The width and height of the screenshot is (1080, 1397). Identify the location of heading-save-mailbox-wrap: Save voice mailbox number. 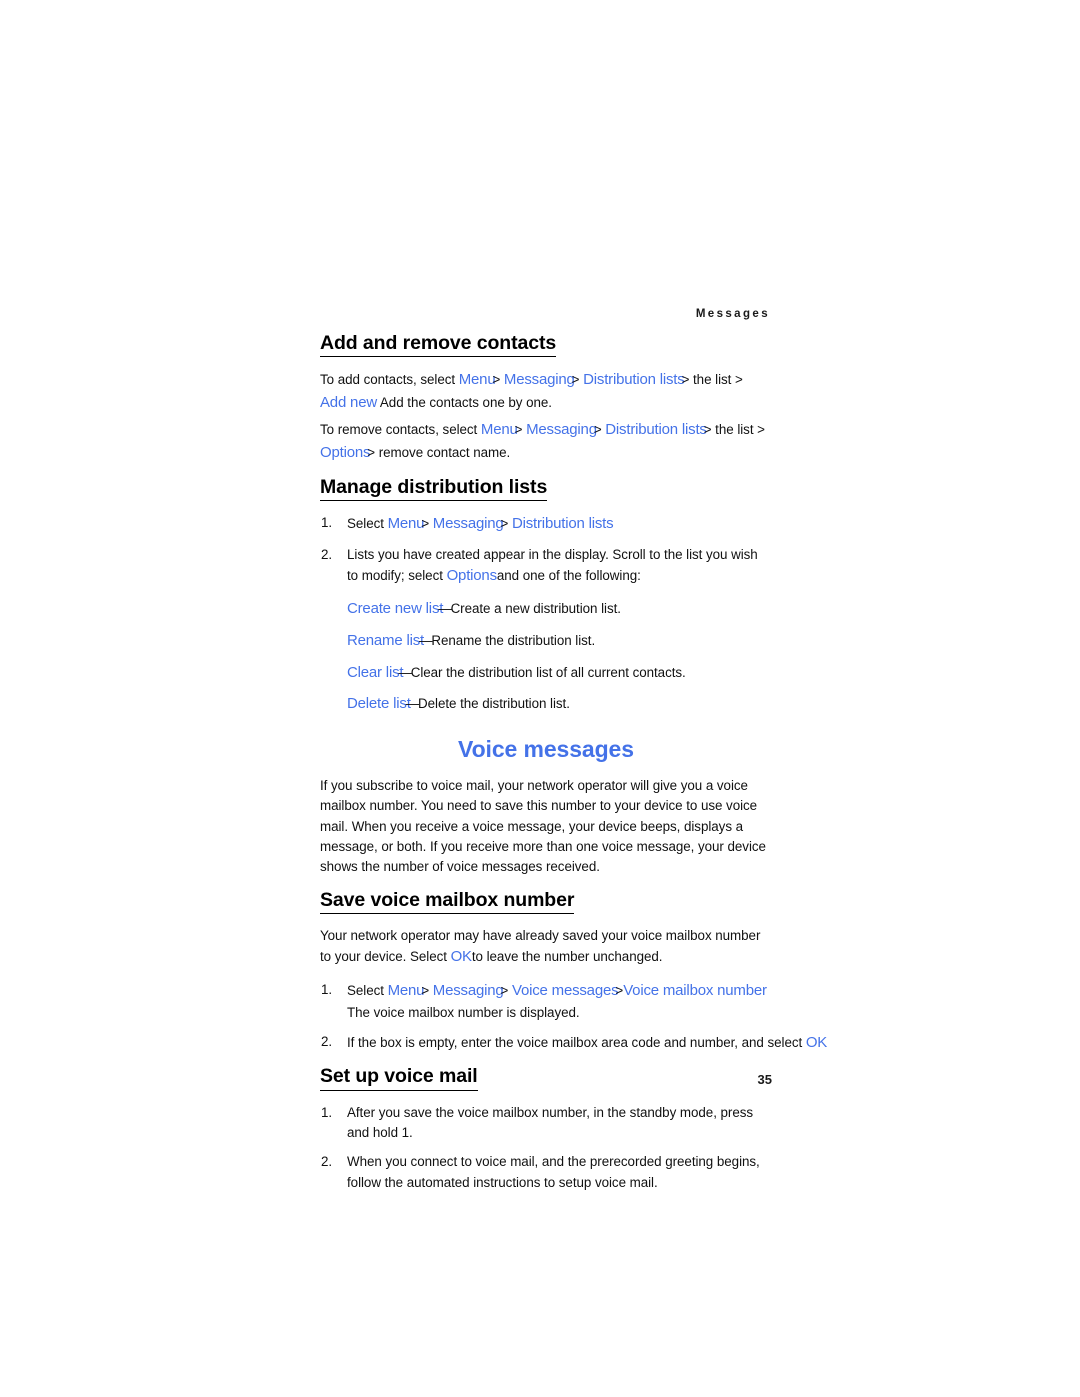
(546, 905).